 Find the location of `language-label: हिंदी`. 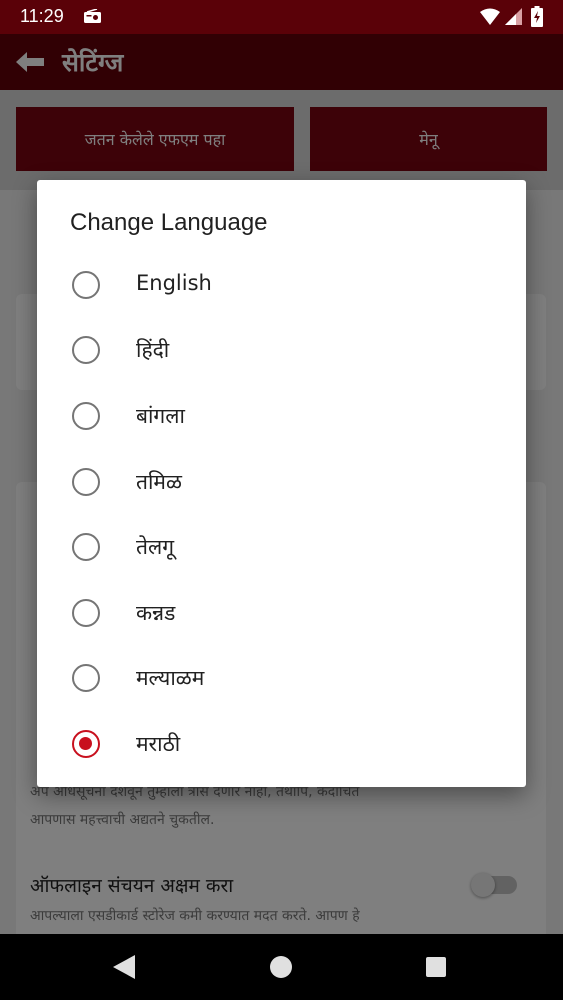

language-label: हिंदी is located at coordinates (153, 350).